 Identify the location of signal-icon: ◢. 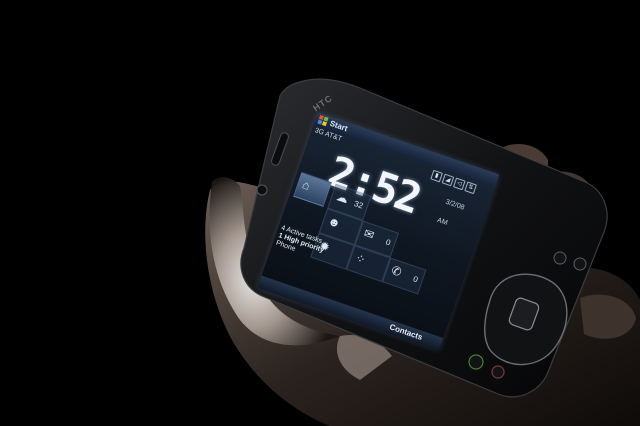
(448, 180).